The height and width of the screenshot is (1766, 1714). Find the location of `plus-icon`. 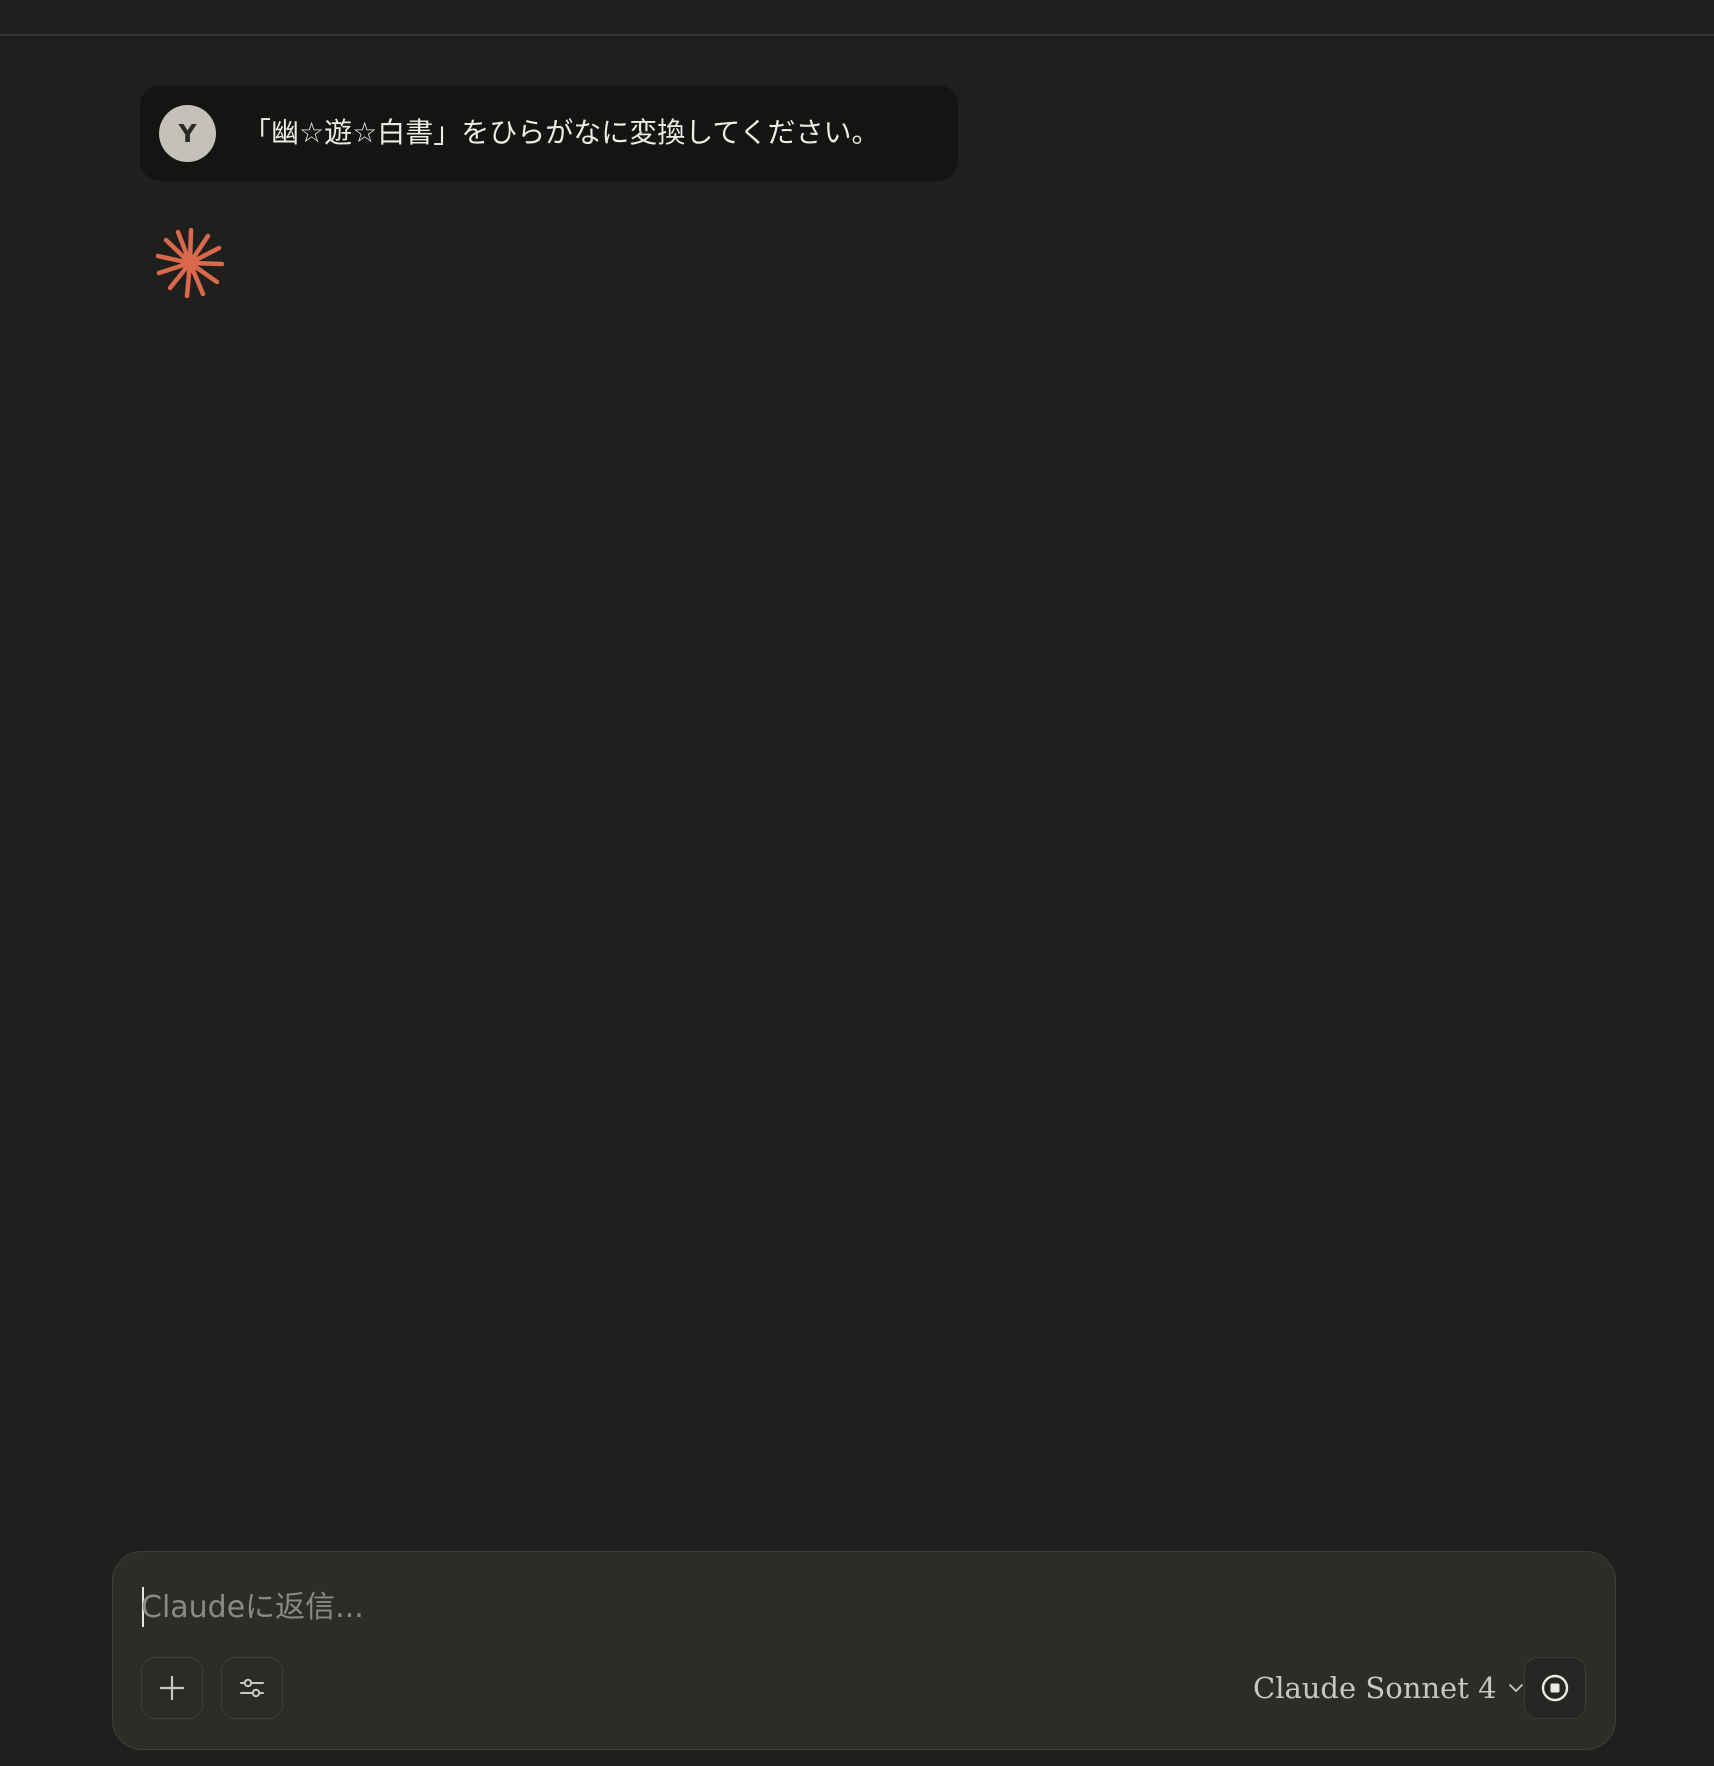

plus-icon is located at coordinates (172, 1688).